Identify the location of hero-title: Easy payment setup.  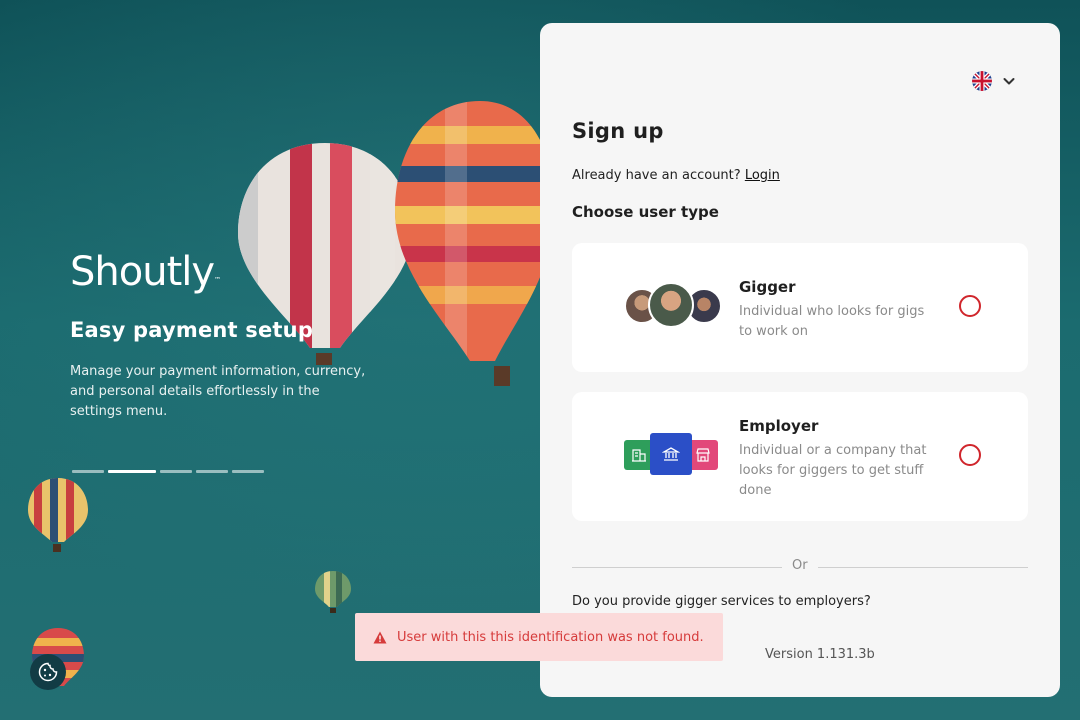
(192, 330).